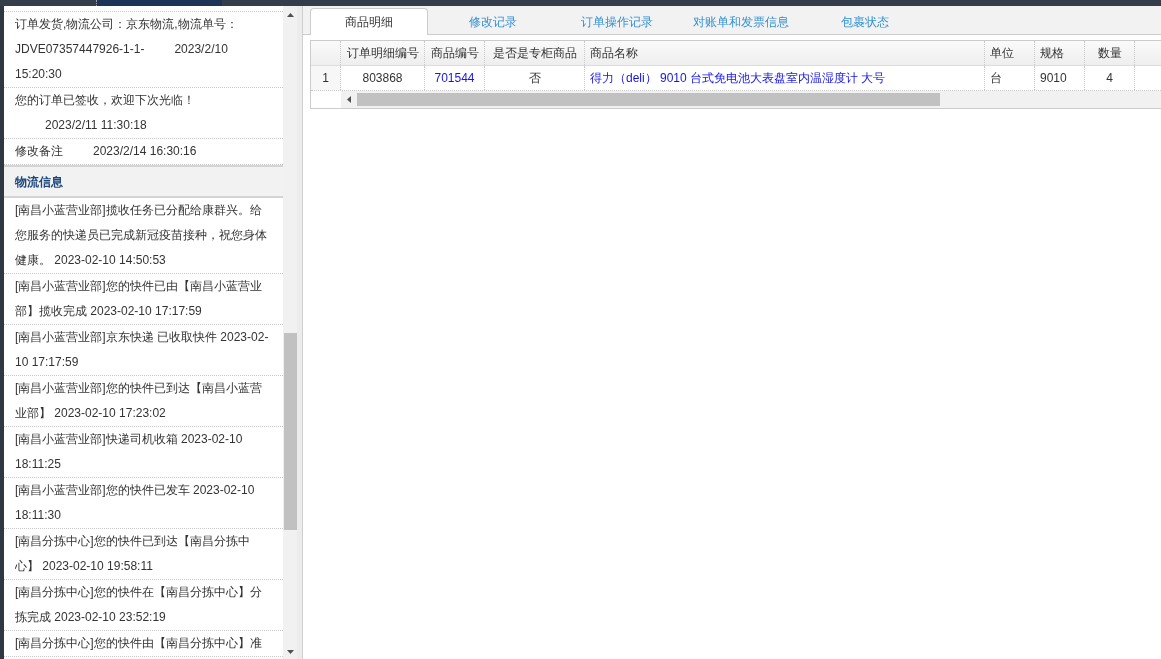 This screenshot has width=1161, height=659. I want to click on scroll-left-icon, so click(349, 99).